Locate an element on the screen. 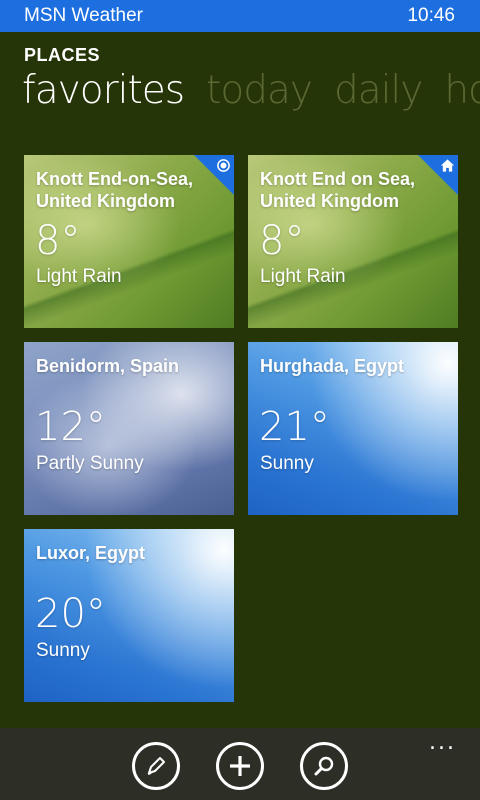 The height and width of the screenshot is (800, 480). tile-temperature: 21° is located at coordinates (294, 427).